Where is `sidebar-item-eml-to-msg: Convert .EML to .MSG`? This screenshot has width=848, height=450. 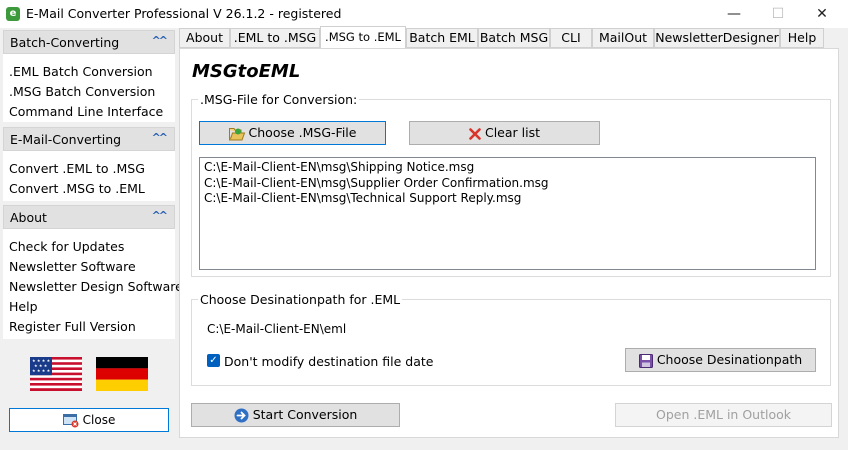
sidebar-item-eml-to-msg: Convert .EML to .MSG is located at coordinates (77, 168).